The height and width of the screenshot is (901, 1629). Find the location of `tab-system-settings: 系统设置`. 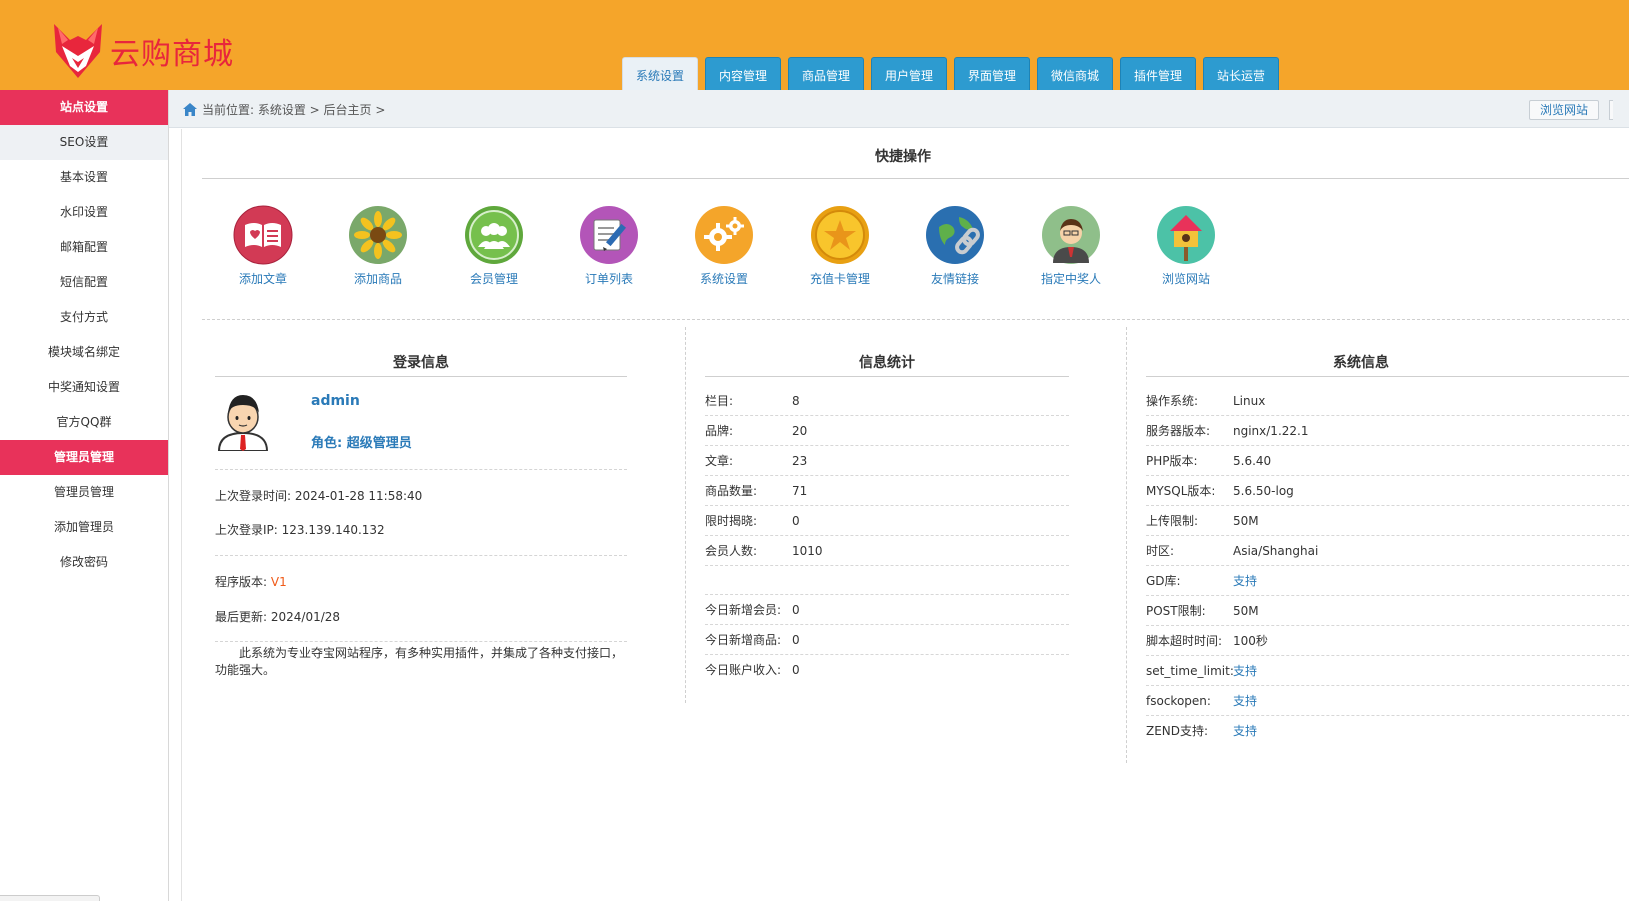

tab-system-settings: 系统设置 is located at coordinates (660, 74).